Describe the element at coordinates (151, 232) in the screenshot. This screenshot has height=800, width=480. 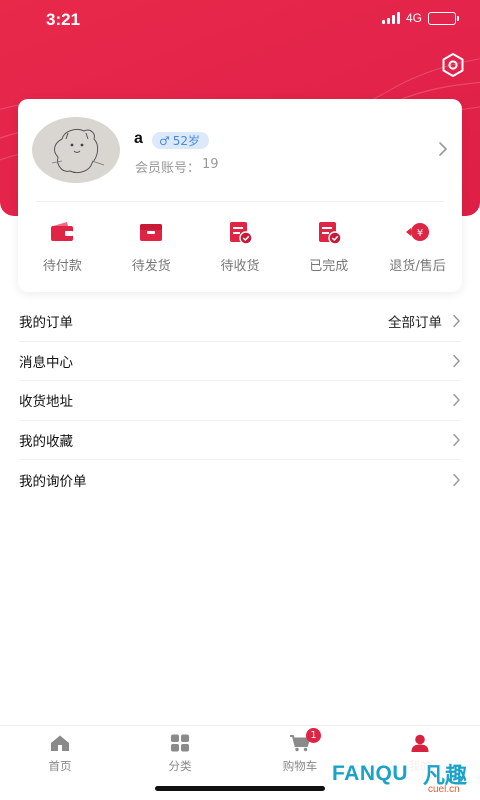
I see `box-icon` at that location.